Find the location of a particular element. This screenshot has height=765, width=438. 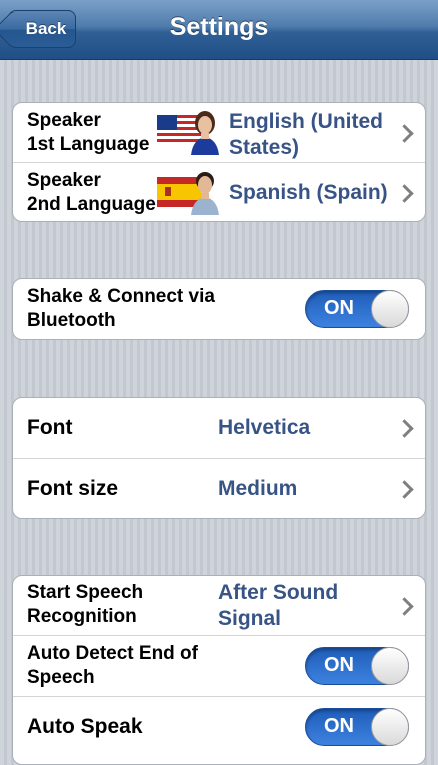

font-size-value: Medium is located at coordinates (258, 488).